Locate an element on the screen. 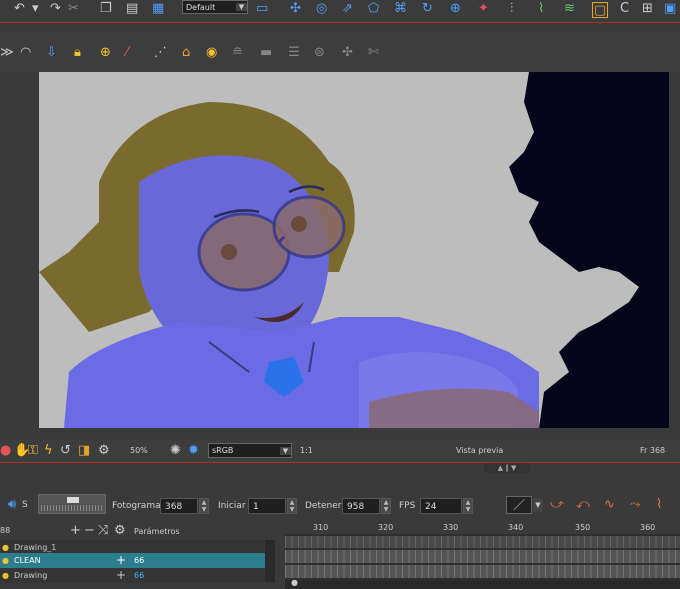  onion-skin-icon: ◠ is located at coordinates (25, 52).